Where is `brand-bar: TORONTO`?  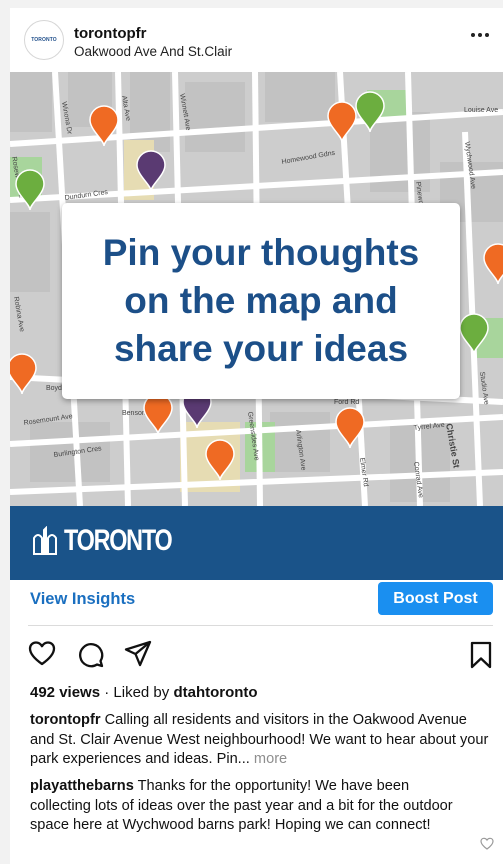 brand-bar: TORONTO is located at coordinates (256, 543).